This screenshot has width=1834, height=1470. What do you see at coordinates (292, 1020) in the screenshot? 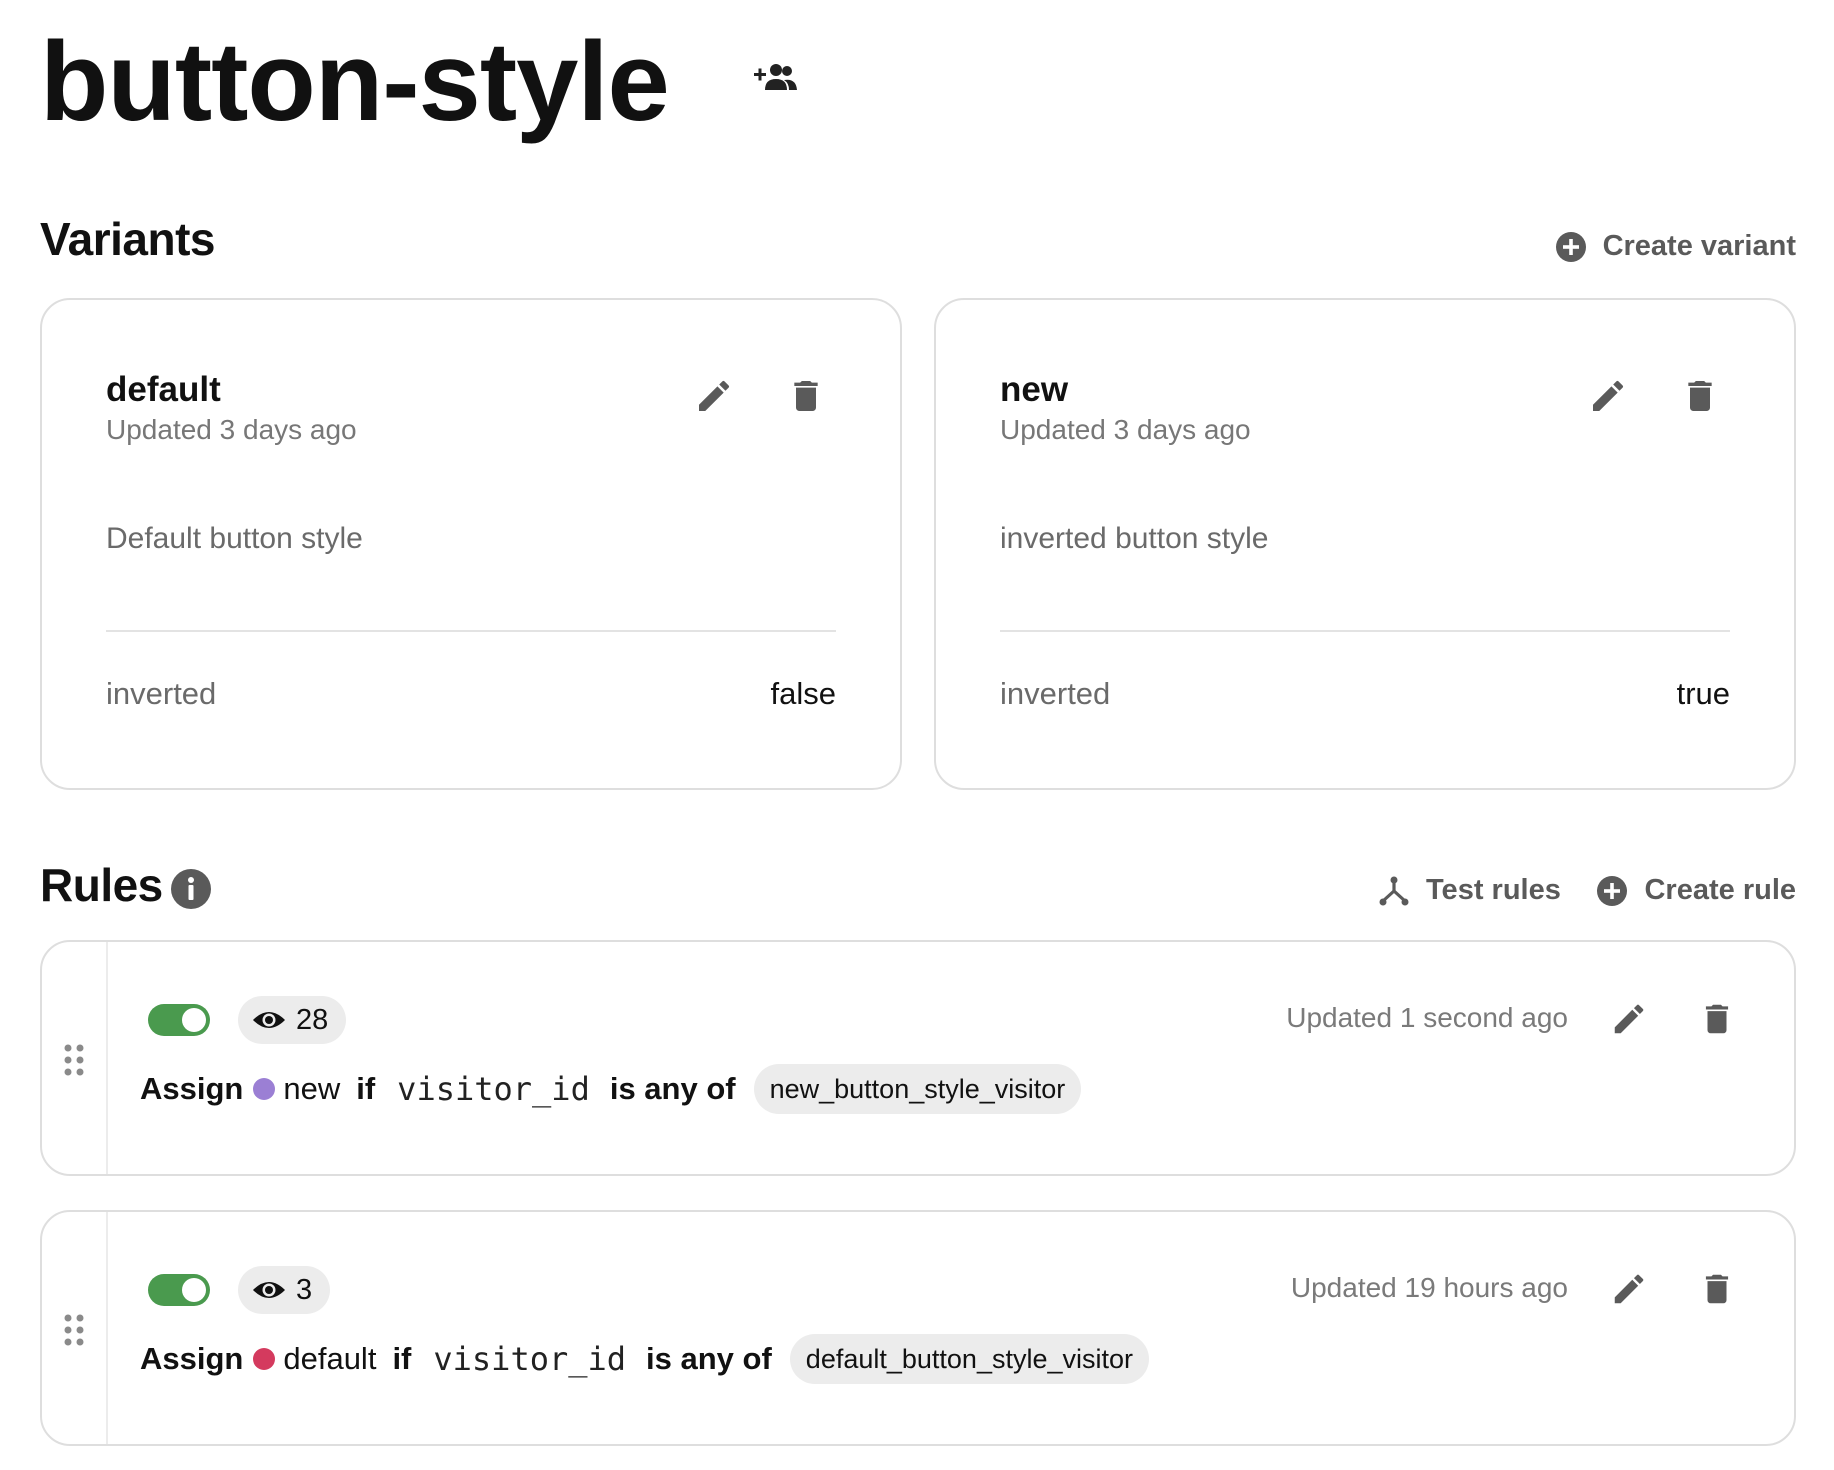
I see `rule-views-badge: 28` at bounding box center [292, 1020].